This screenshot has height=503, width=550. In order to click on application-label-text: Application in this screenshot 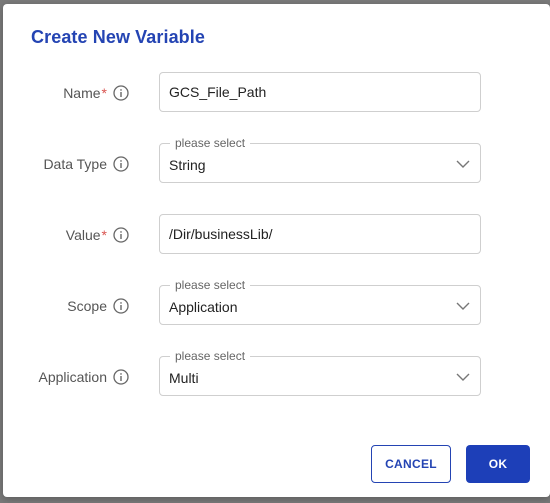, I will do `click(73, 377)`.